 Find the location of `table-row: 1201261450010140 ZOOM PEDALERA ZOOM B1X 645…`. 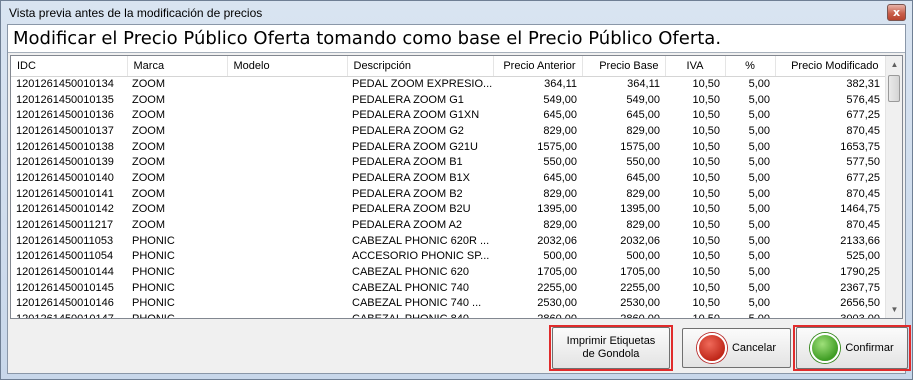

table-row: 1201261450010140 ZOOM PEDALERA ZOOM B1X 645… is located at coordinates (448, 178).